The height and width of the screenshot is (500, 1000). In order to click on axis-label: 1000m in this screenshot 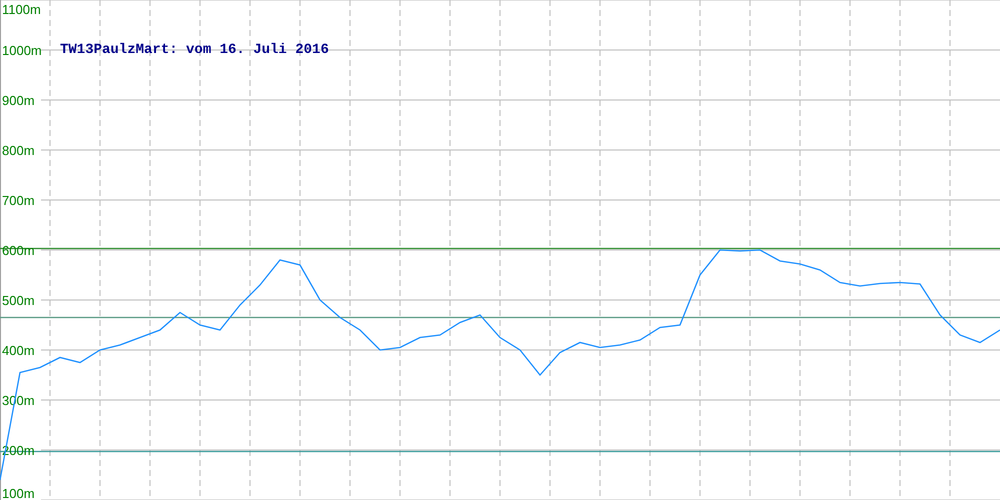, I will do `click(22, 50)`.